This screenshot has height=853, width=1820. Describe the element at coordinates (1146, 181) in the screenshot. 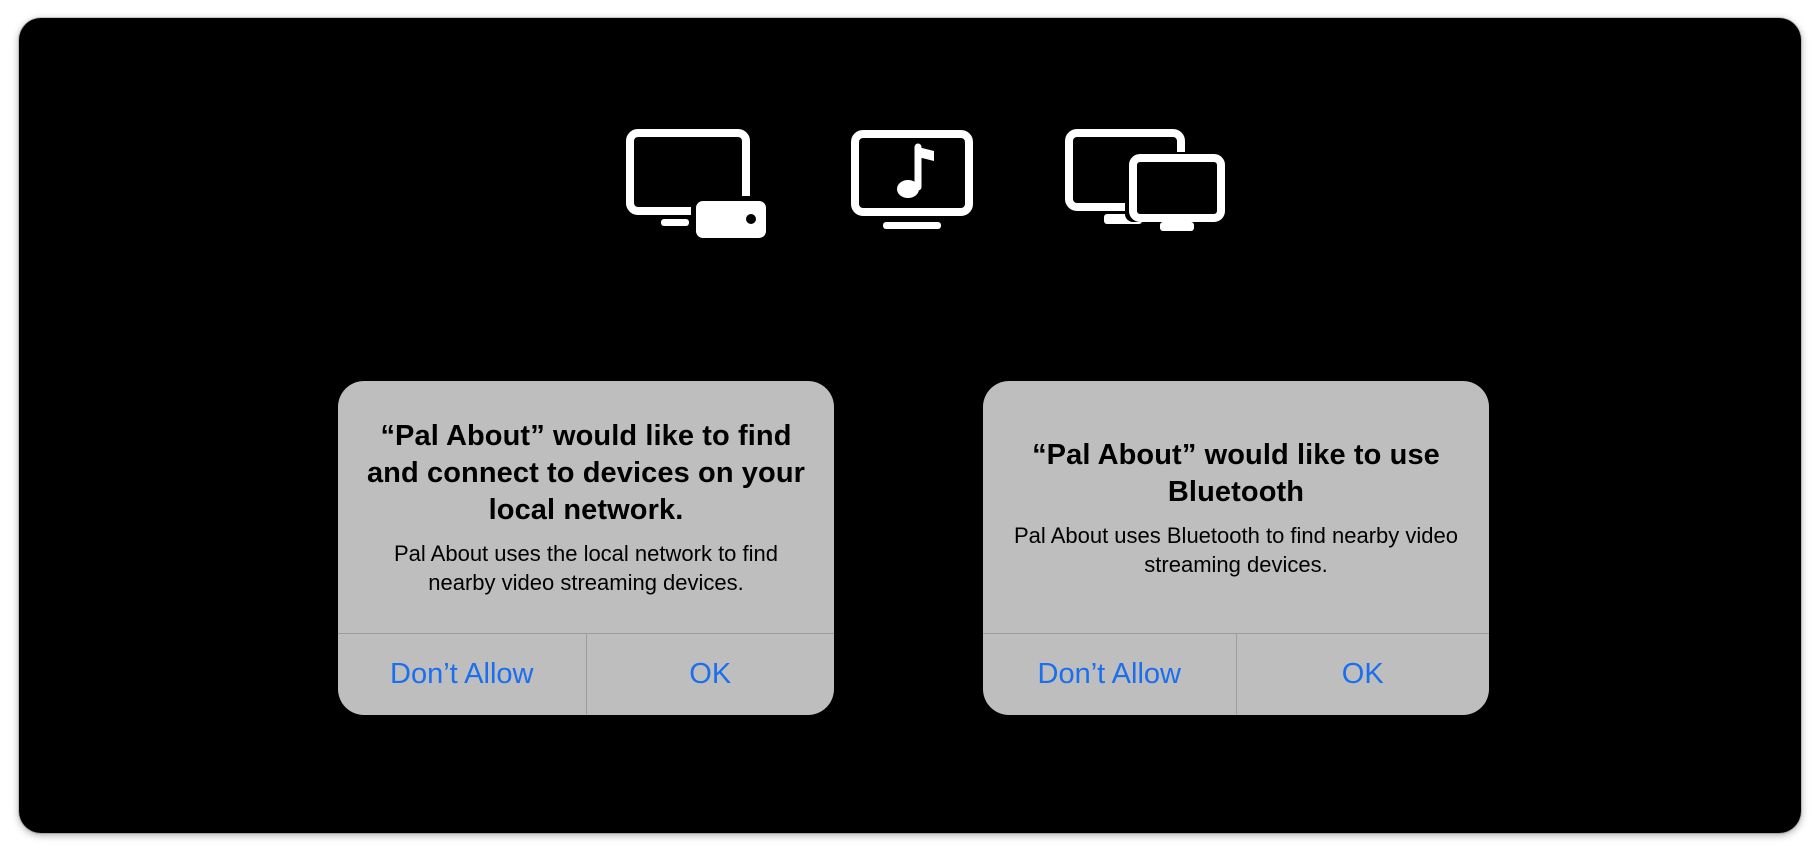

I see `multiple-displays-icon` at that location.